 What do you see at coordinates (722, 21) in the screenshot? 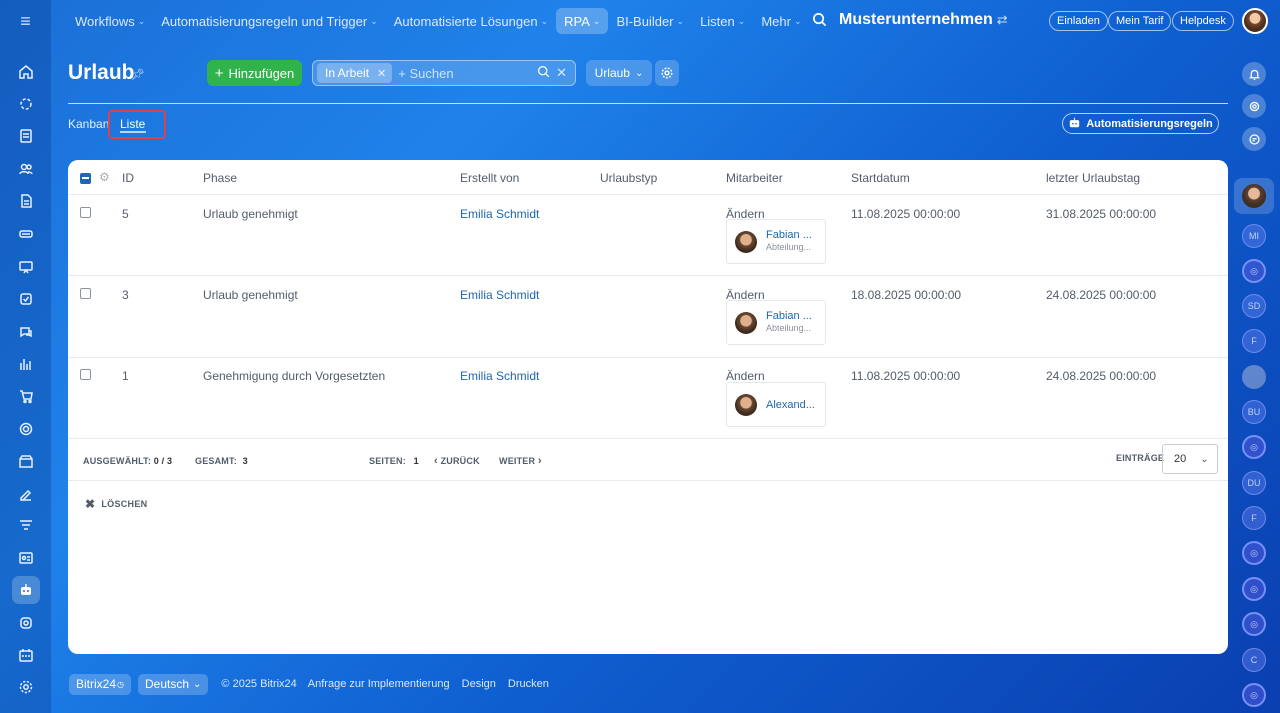
I see `nav-lists: Listen ⌄` at bounding box center [722, 21].